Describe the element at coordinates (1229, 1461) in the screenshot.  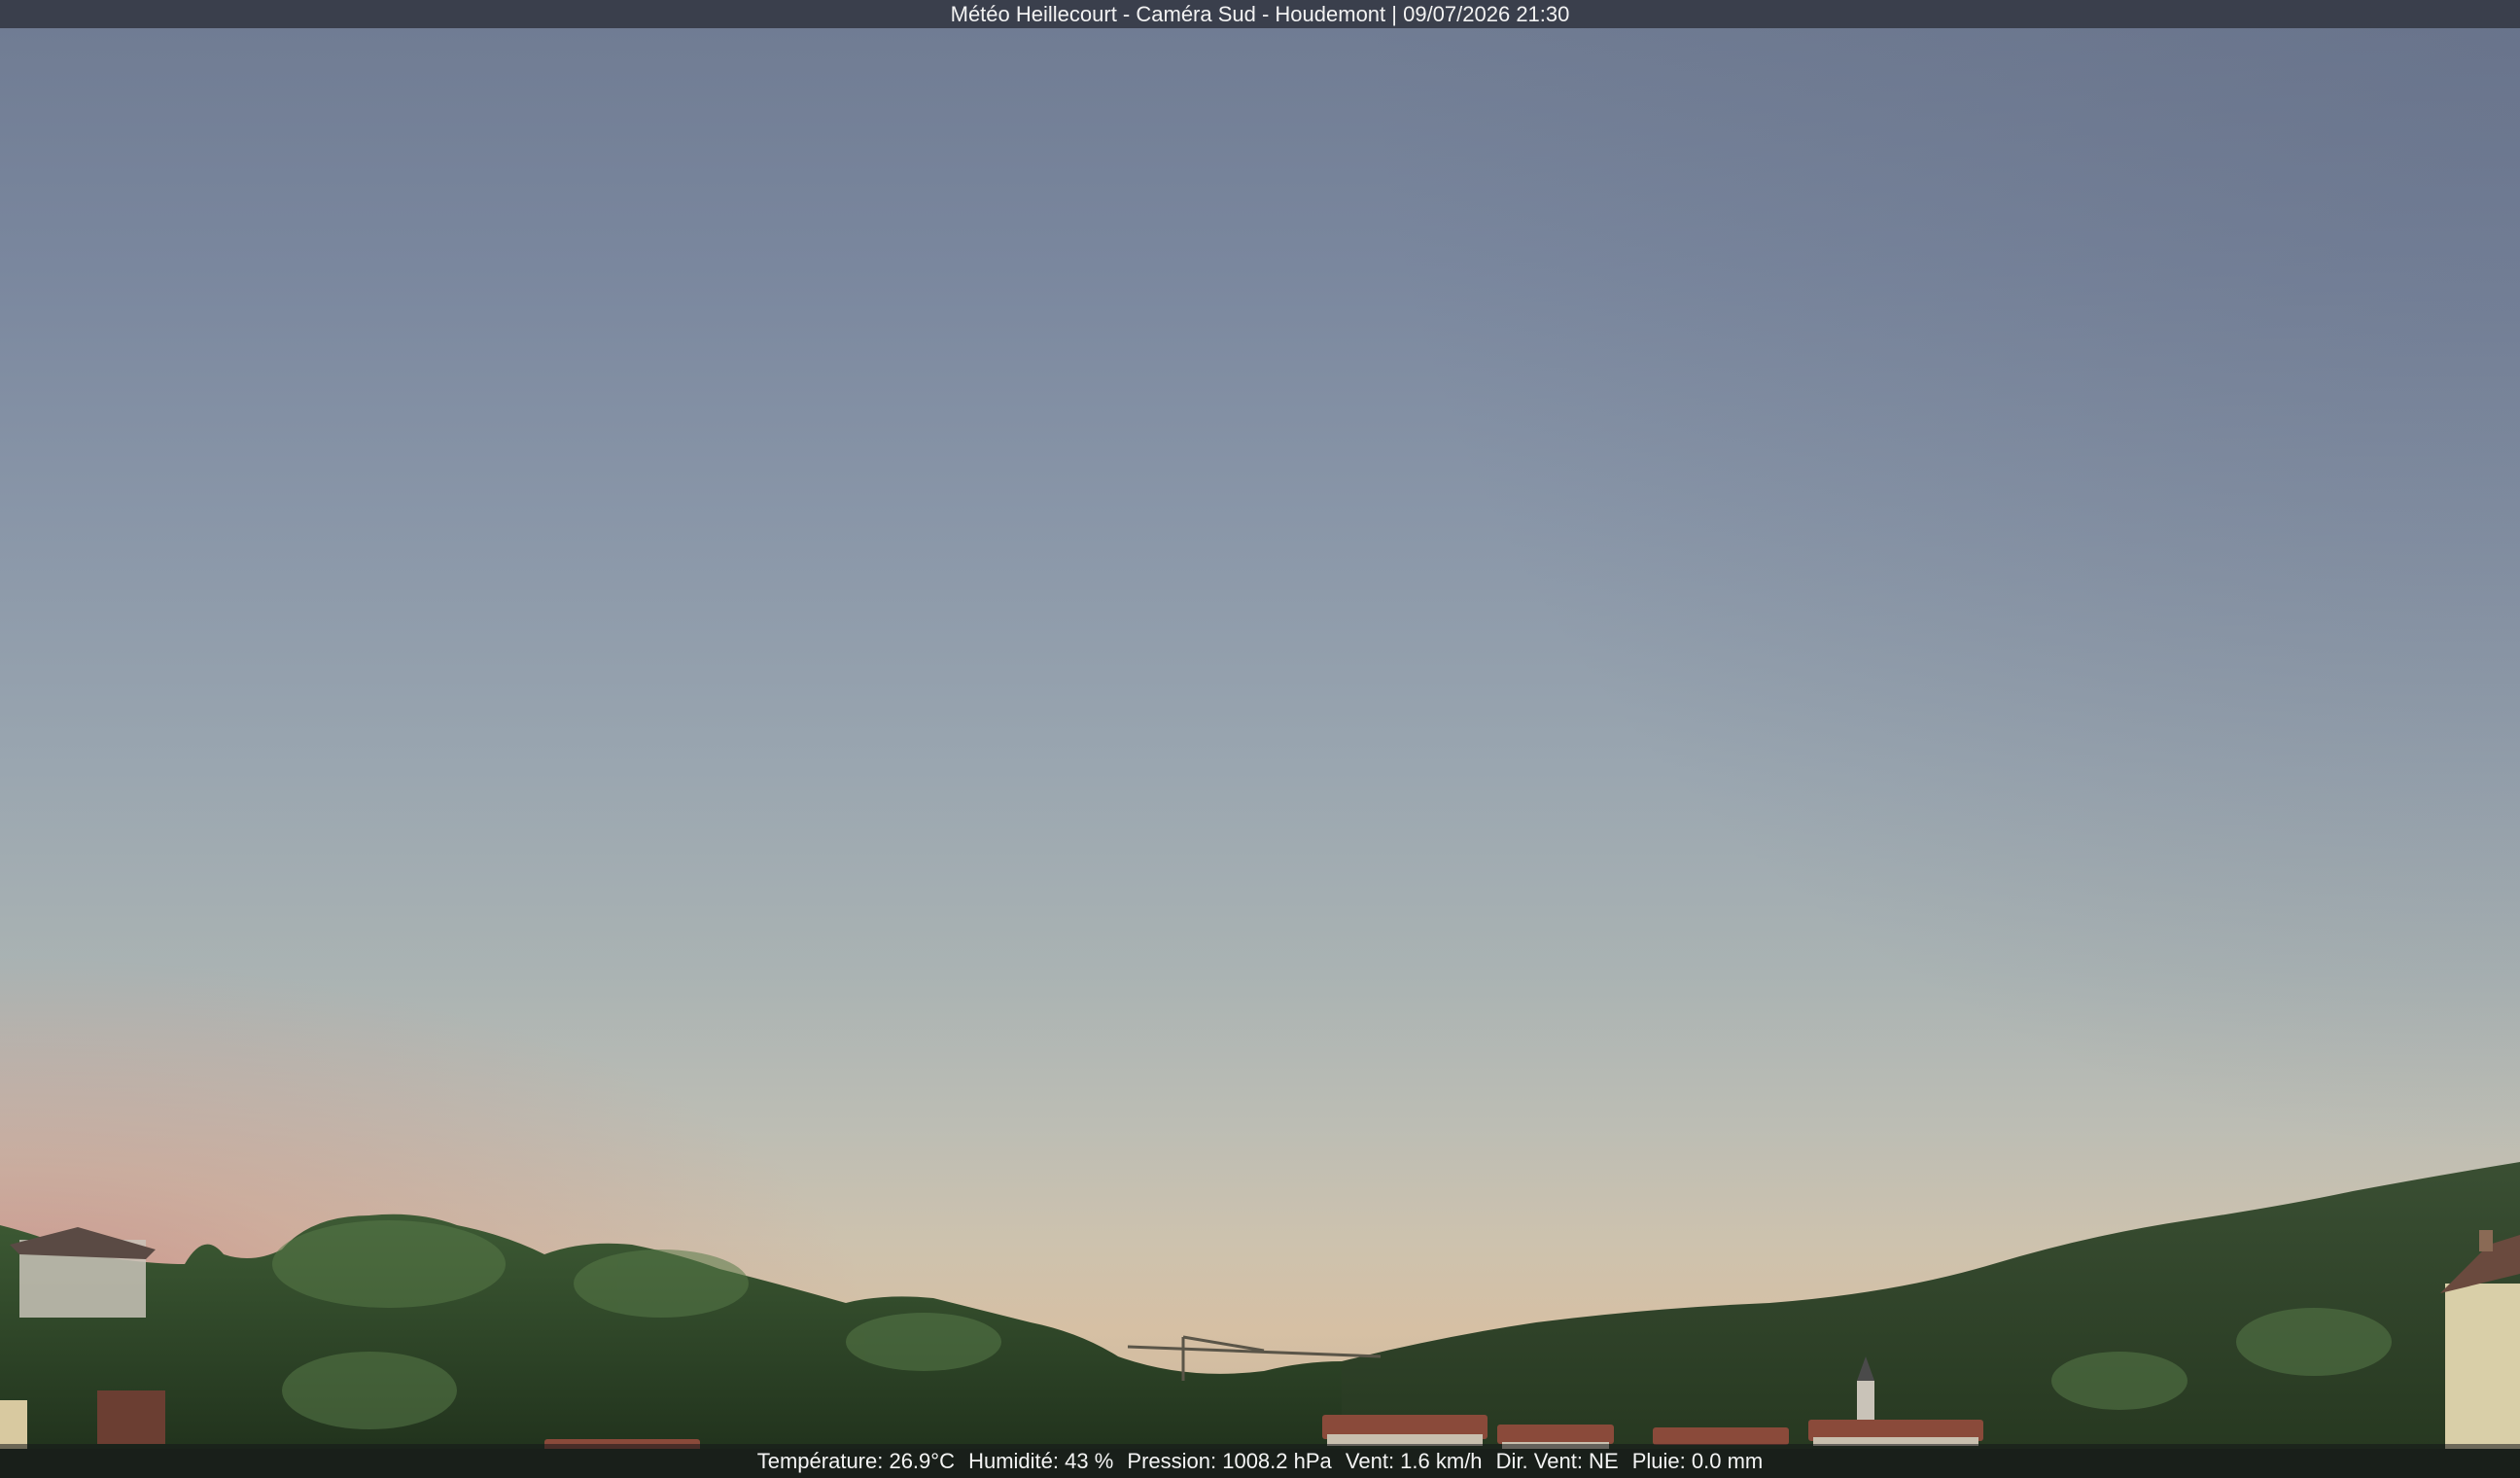
I see `pressure-readout: Pression: 1008.2 hPa` at that location.